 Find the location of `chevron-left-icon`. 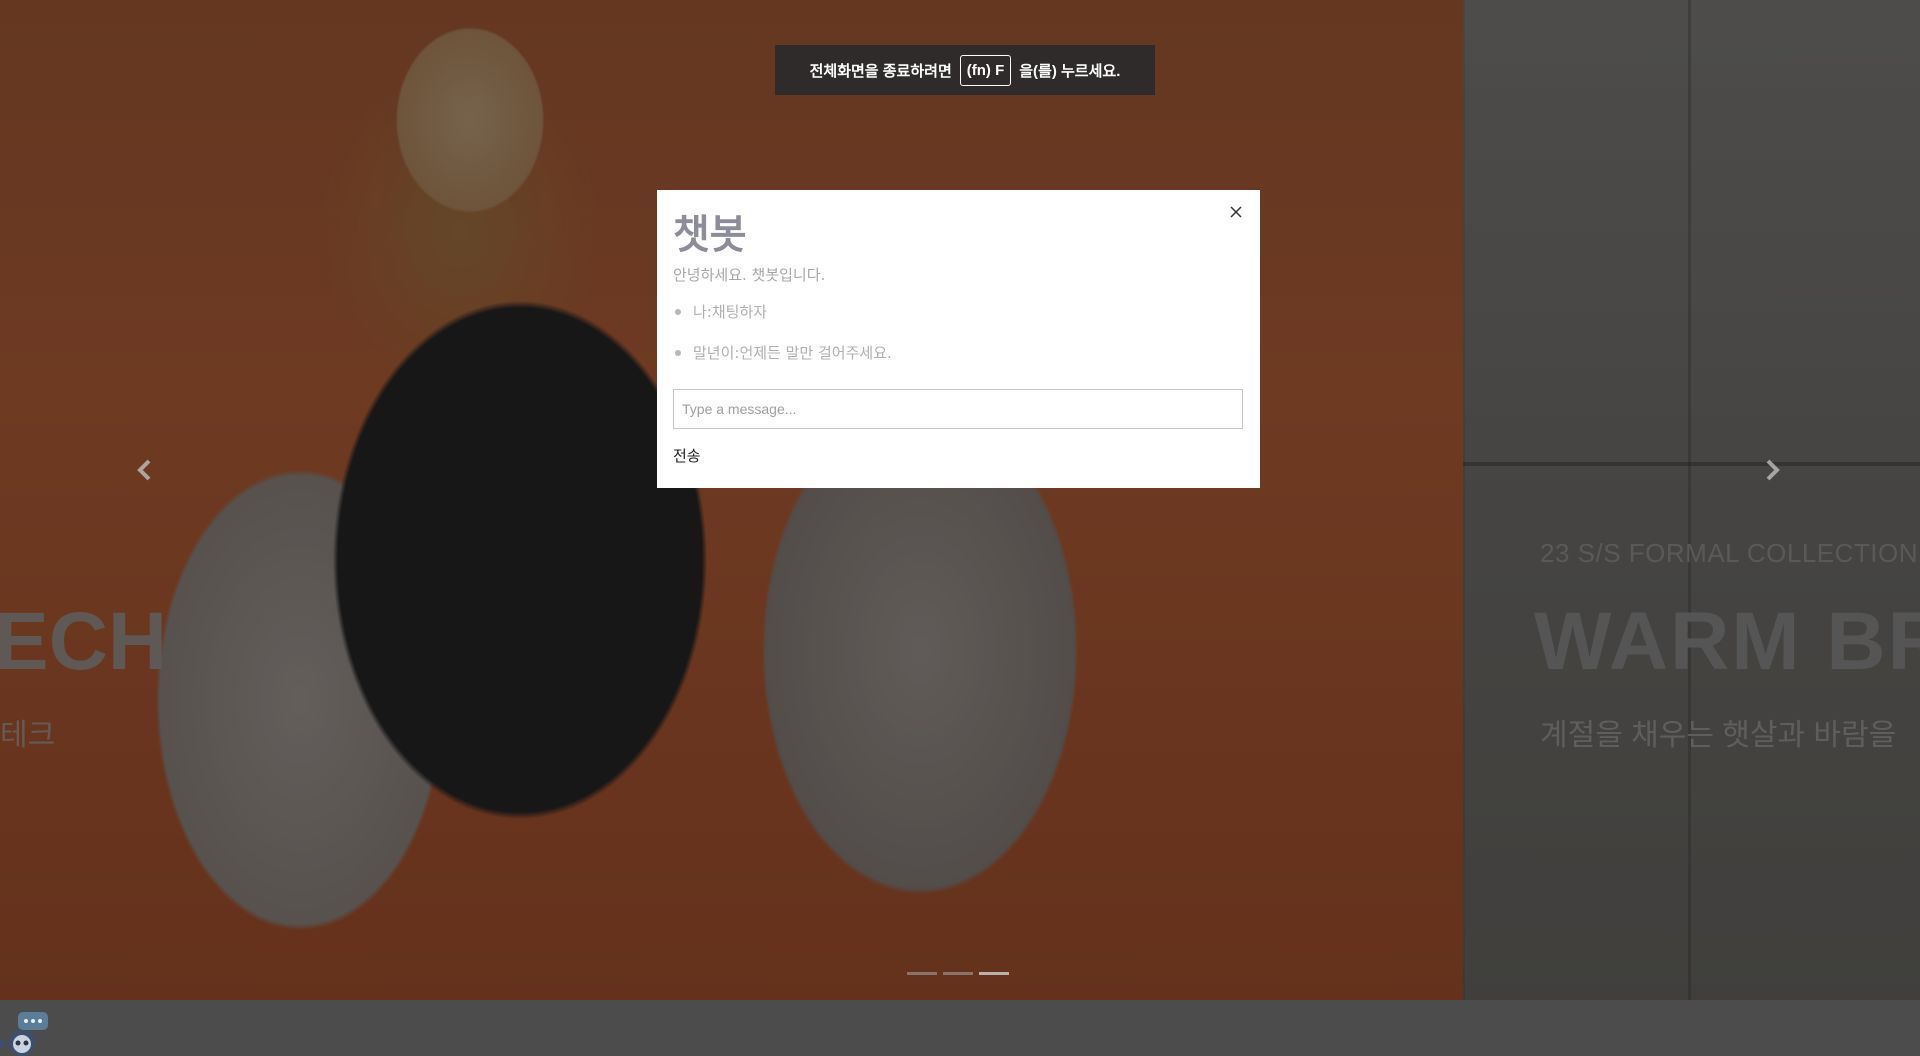

chevron-left-icon is located at coordinates (144, 470).